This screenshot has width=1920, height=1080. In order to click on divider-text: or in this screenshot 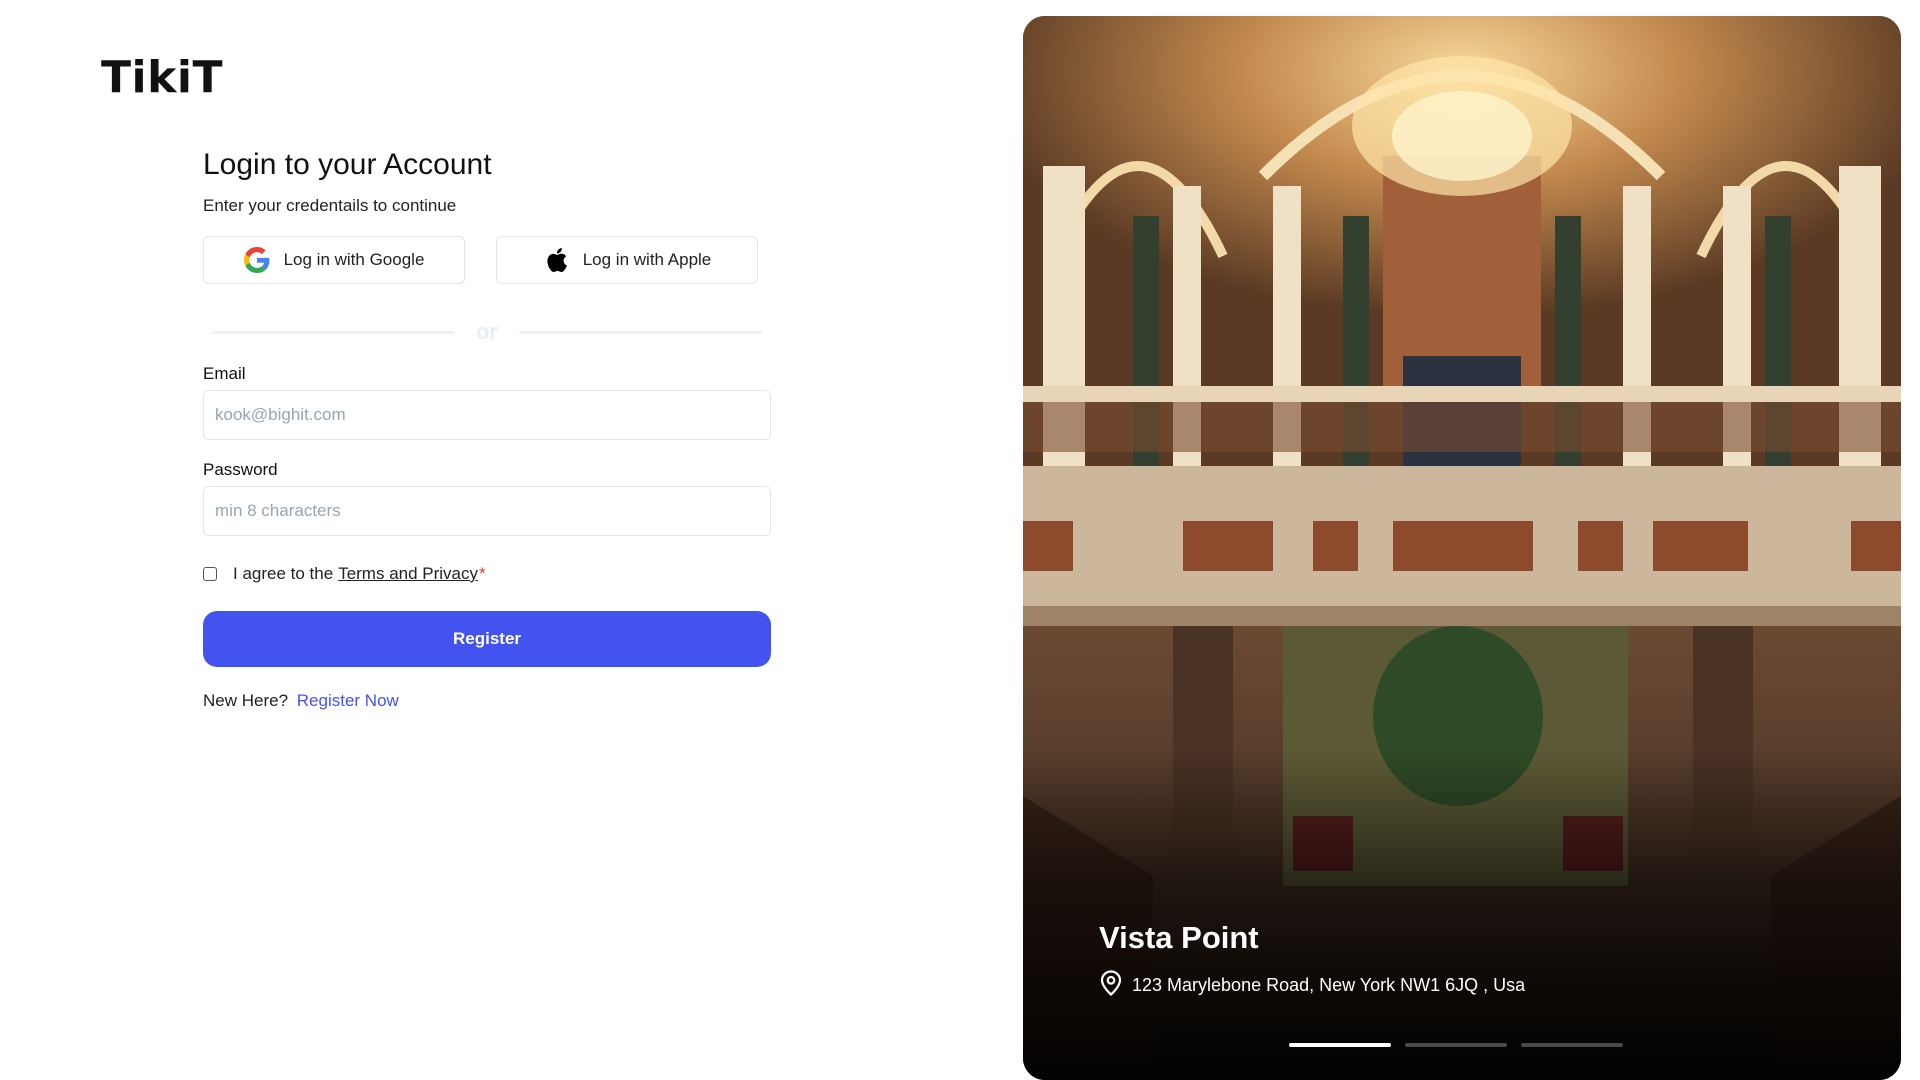, I will do `click(487, 331)`.